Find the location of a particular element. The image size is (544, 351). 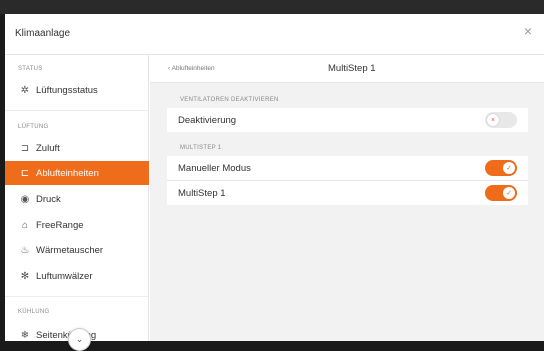

sidebar-item-lueftungsstatus: ✲ Lüftungsstatus is located at coordinates (77, 90).